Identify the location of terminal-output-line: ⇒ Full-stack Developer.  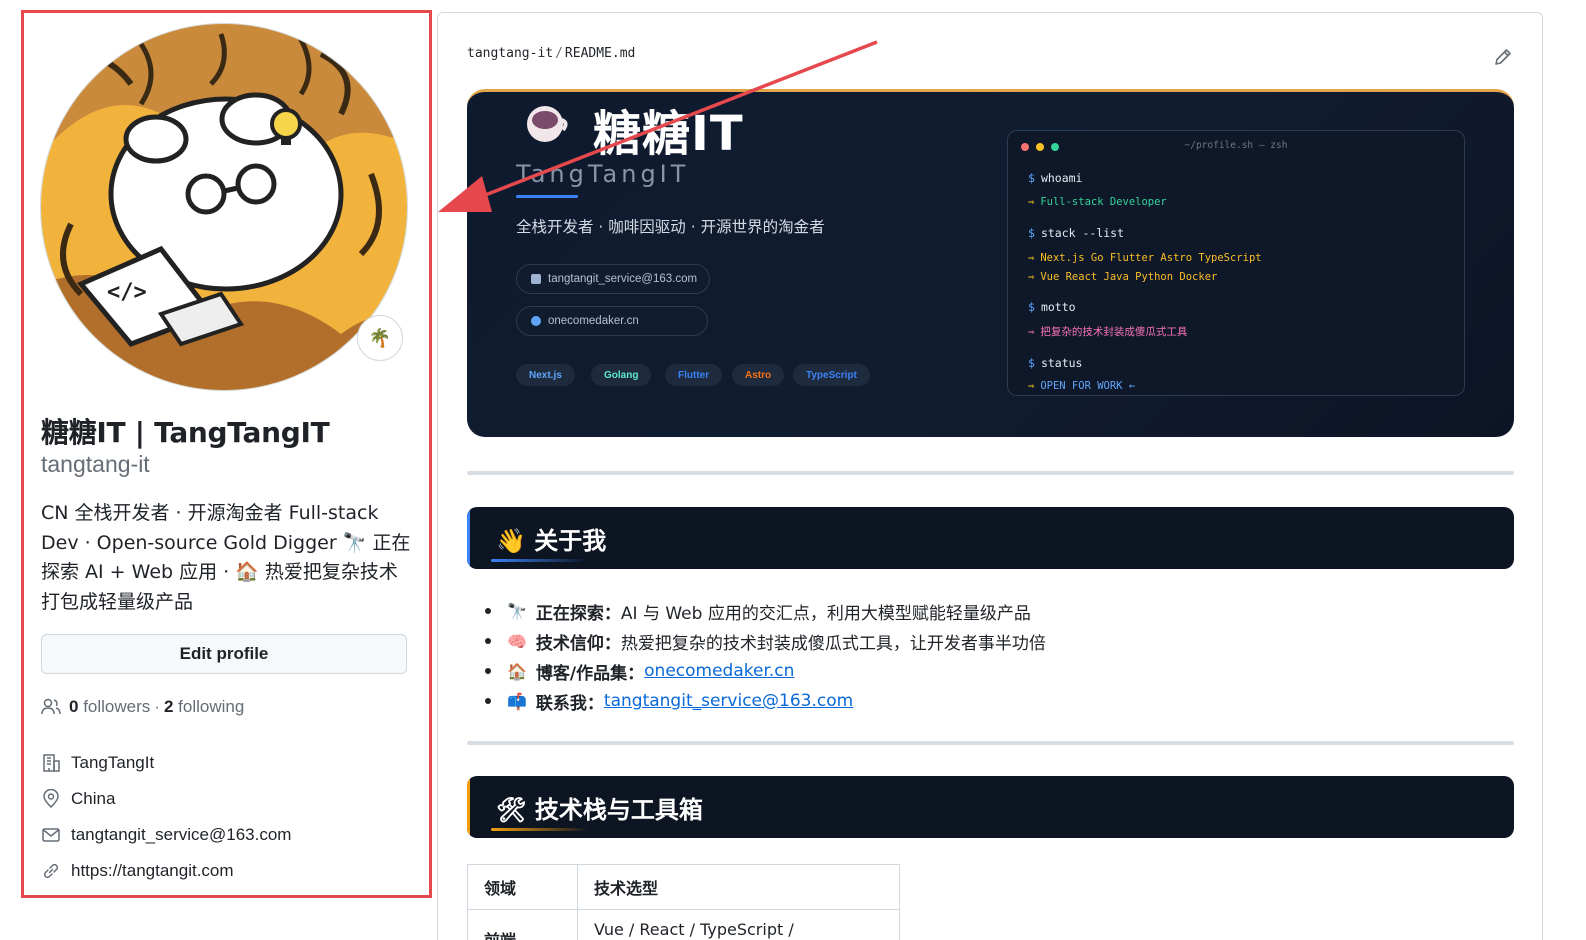
(1097, 202).